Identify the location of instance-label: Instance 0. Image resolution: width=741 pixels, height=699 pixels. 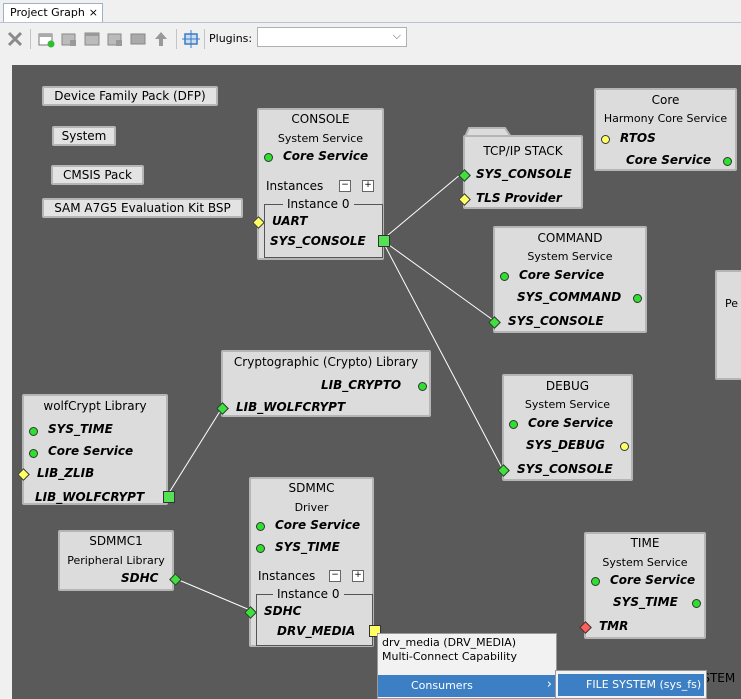
(308, 594).